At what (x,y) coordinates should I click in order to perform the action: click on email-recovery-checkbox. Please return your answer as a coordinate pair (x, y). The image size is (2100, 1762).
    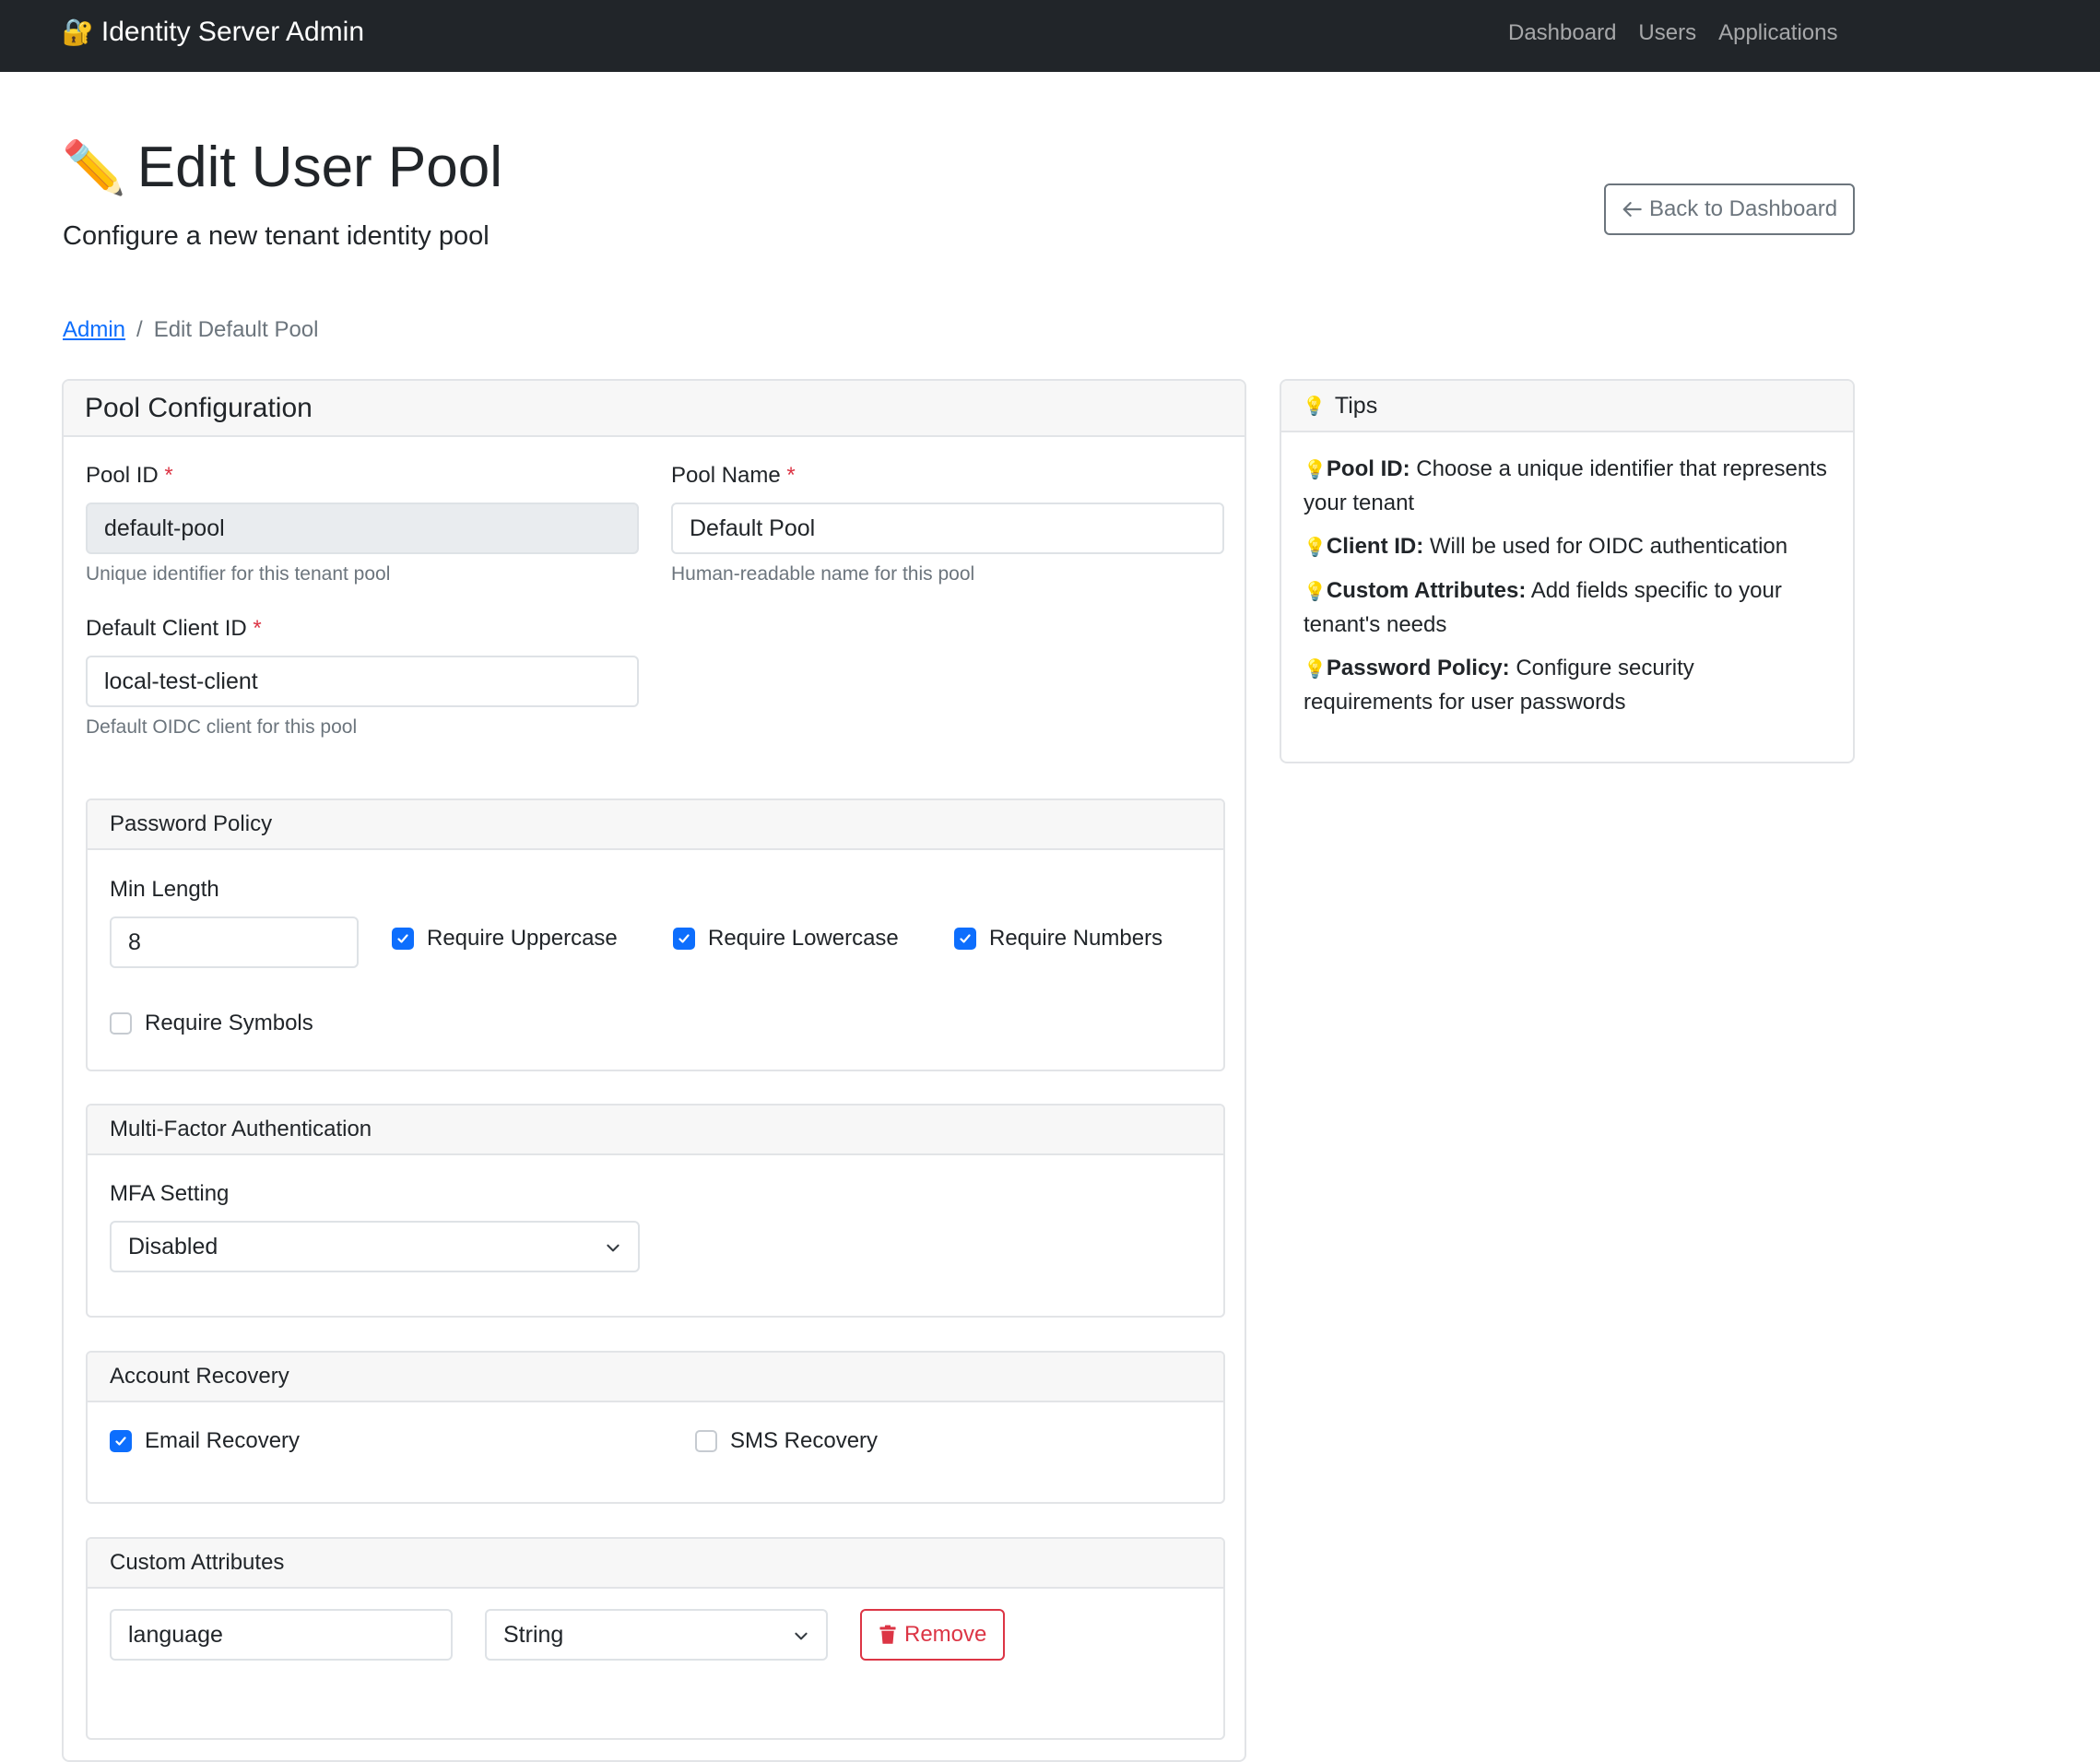
    Looking at the image, I should click on (121, 1441).